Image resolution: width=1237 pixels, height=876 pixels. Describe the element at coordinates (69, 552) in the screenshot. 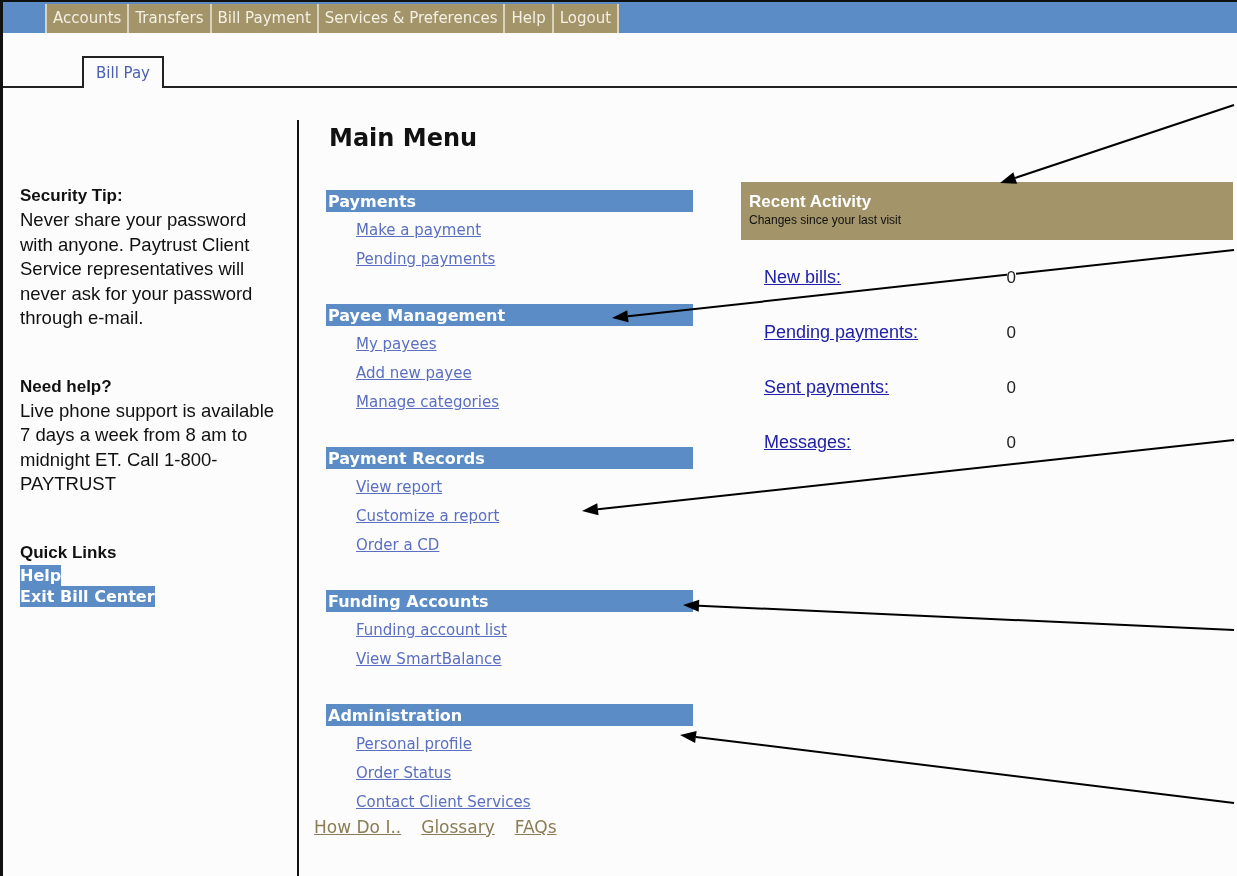

I see `sidebar-heading: Quick Links` at that location.